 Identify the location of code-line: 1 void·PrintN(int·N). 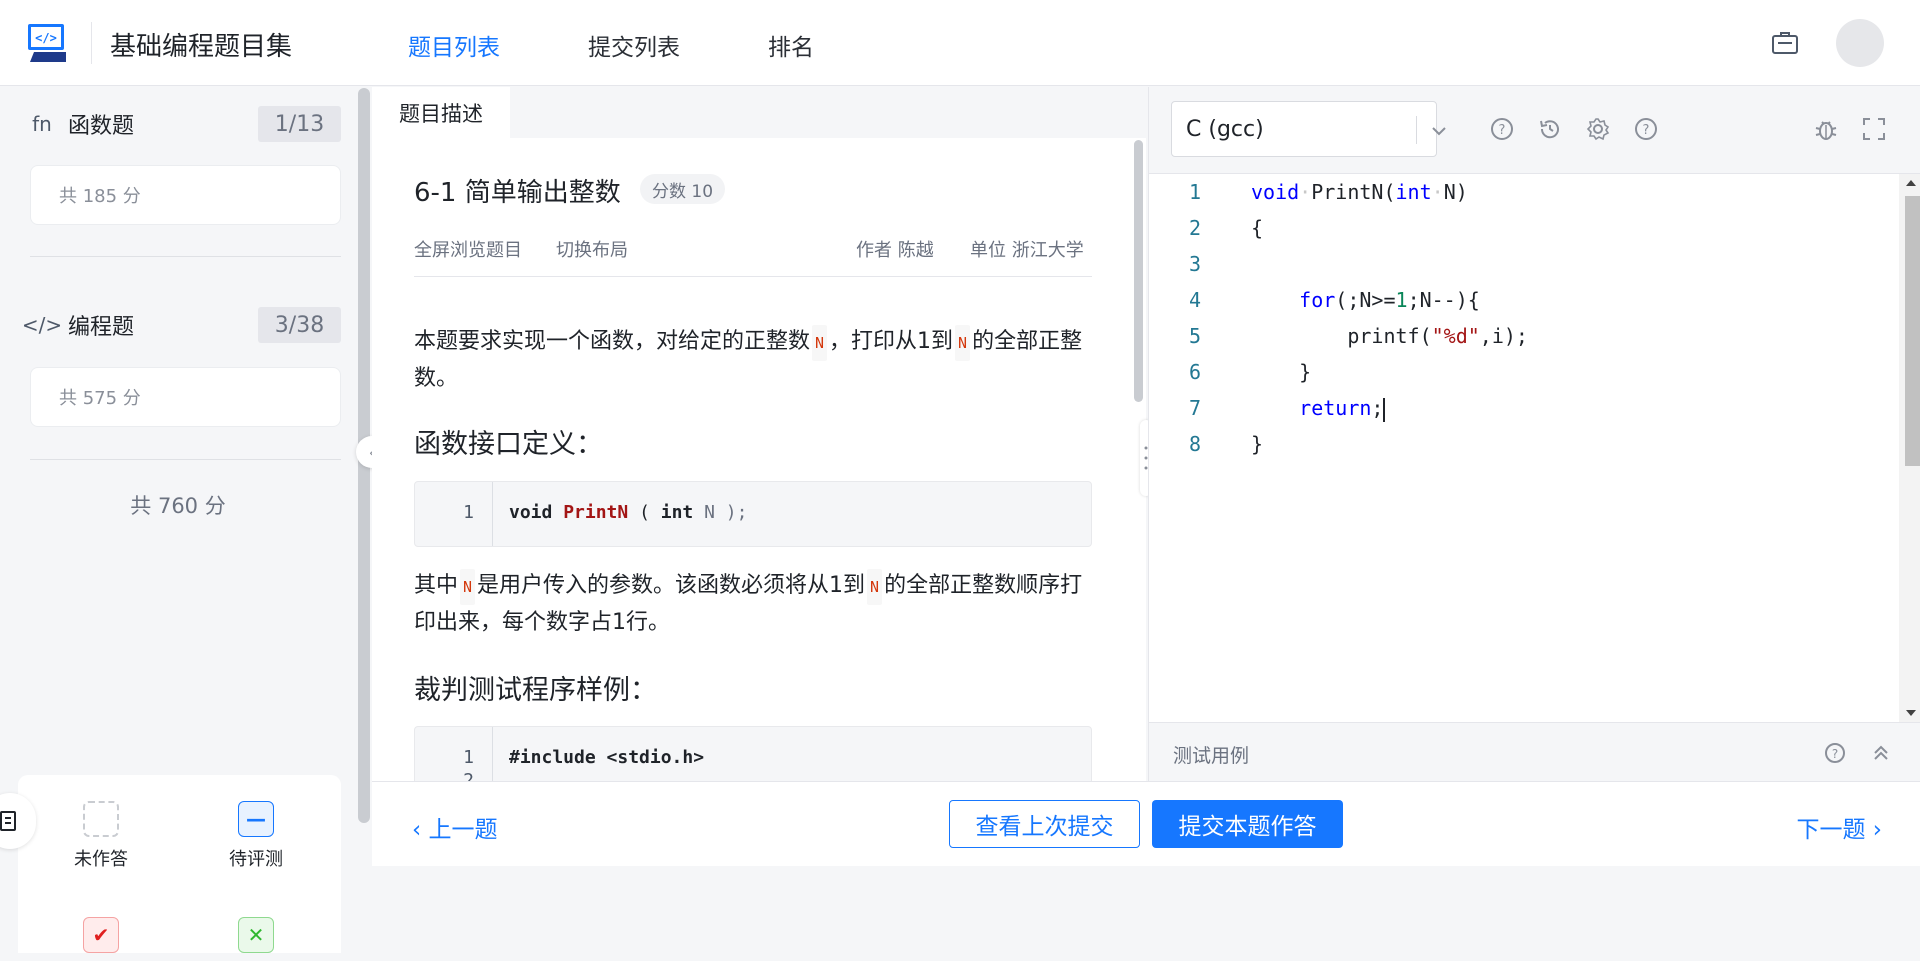
(1524, 192).